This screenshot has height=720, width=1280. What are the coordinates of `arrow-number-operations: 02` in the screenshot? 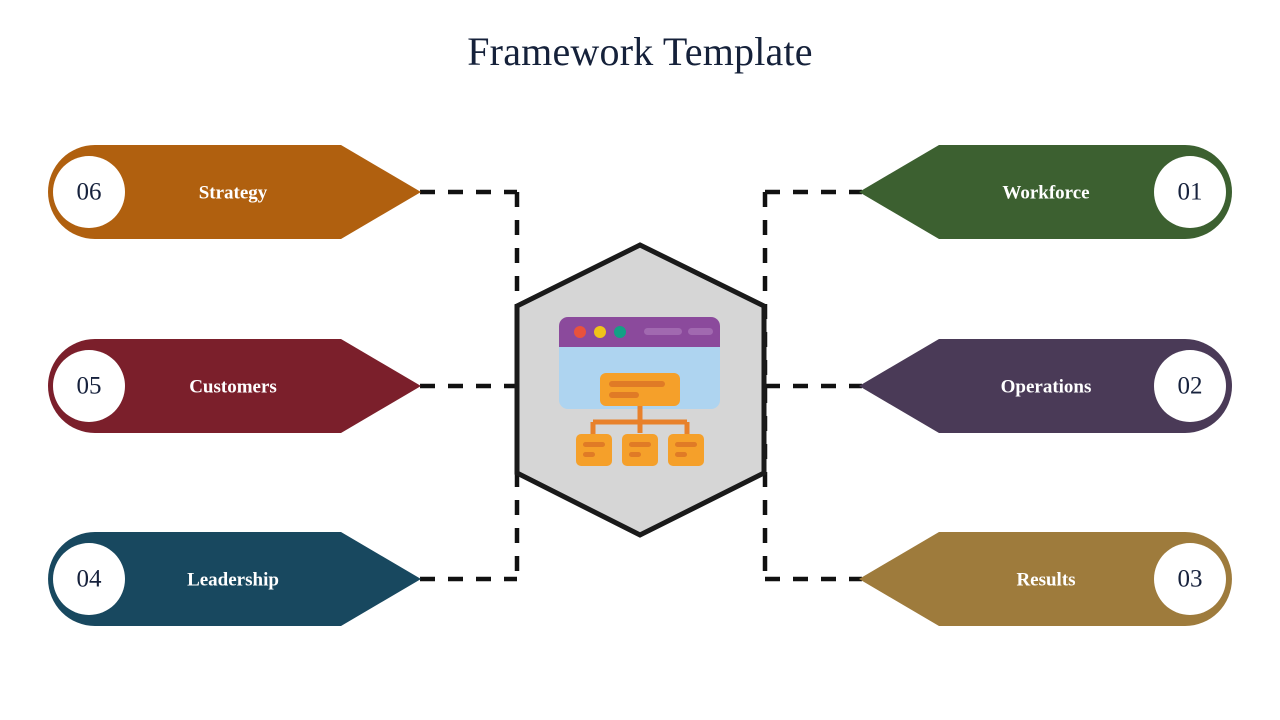 It's located at (1190, 386).